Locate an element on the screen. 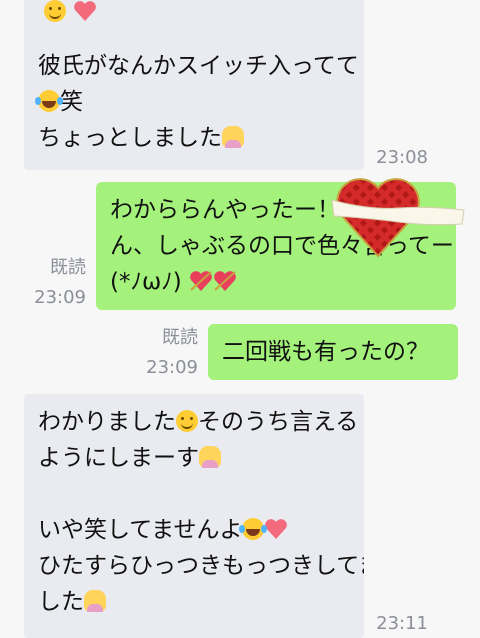 Image resolution: width=480 pixels, height=638 pixels. message-line: わかららんやったー！ is located at coordinates (225, 210).